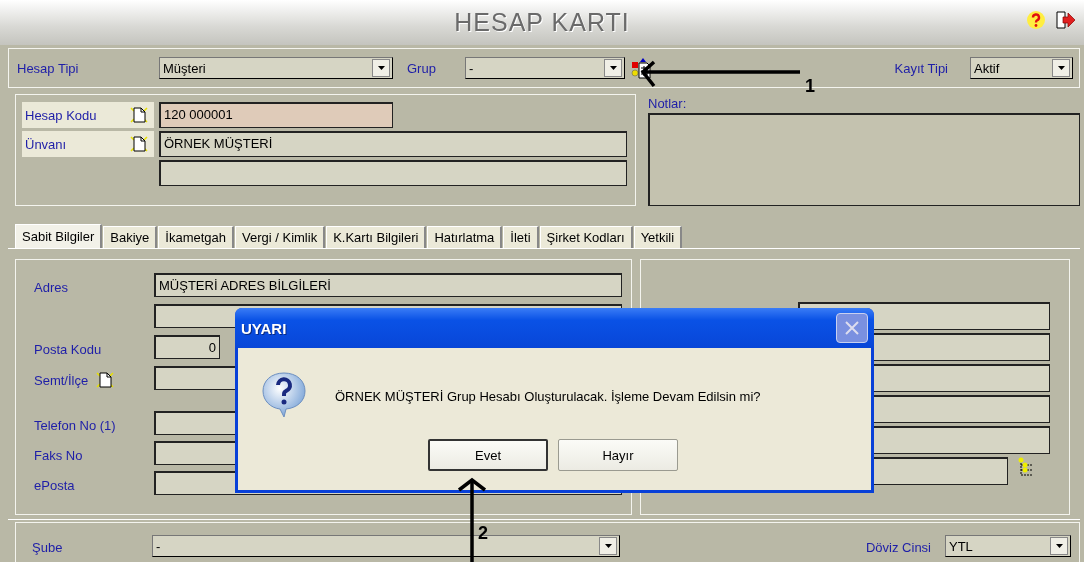 The image size is (1084, 562). What do you see at coordinates (618, 455) in the screenshot?
I see `dialog-button: Hayır` at bounding box center [618, 455].